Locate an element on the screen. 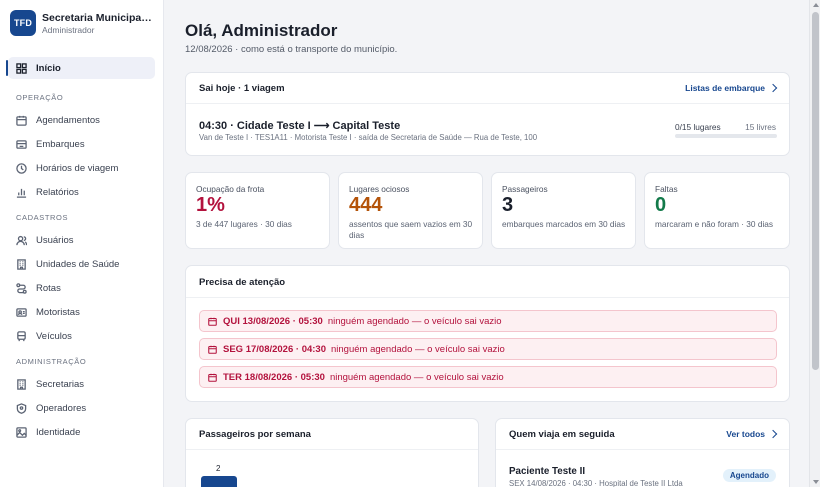  weekly-title: Passageiros por semana is located at coordinates (255, 434).